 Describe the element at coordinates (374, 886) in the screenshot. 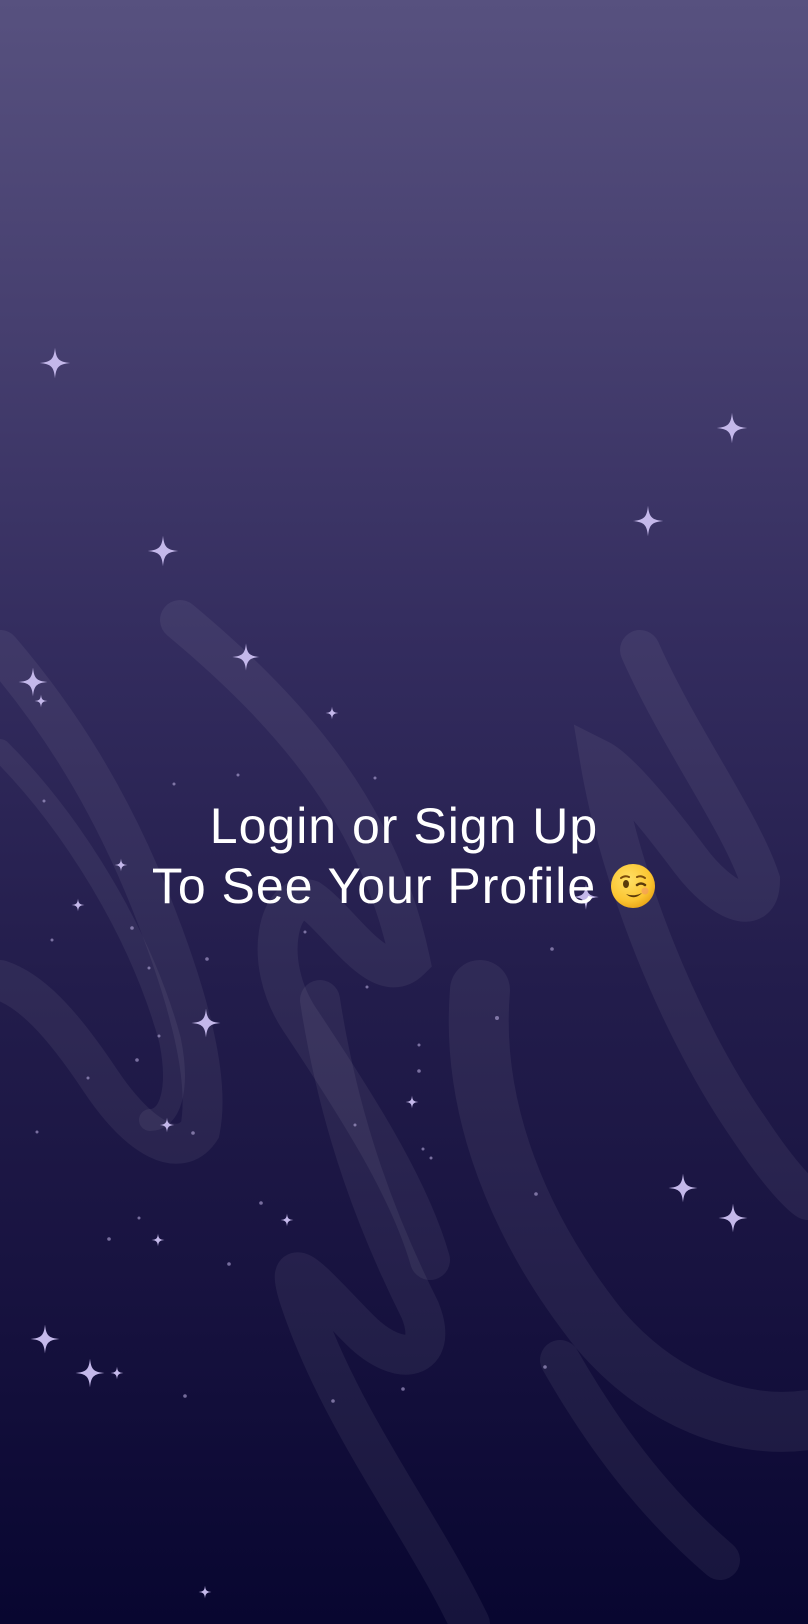

I see `prompt-line-2-text: To See Your Profile` at that location.